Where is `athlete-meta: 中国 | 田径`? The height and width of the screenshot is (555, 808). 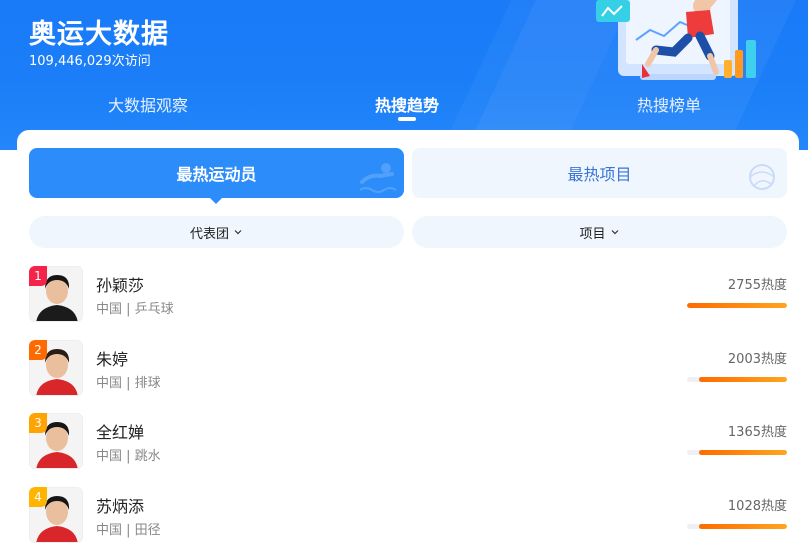
athlete-meta: 中国 | 田径 is located at coordinates (128, 528).